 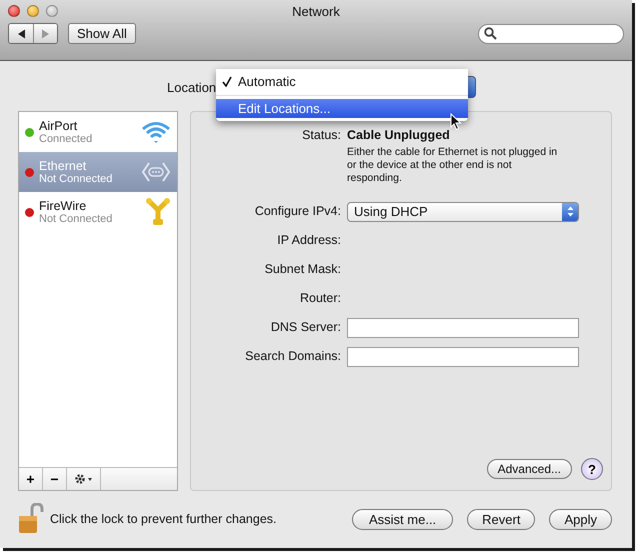 What do you see at coordinates (490, 33) in the screenshot?
I see `search-icon` at bounding box center [490, 33].